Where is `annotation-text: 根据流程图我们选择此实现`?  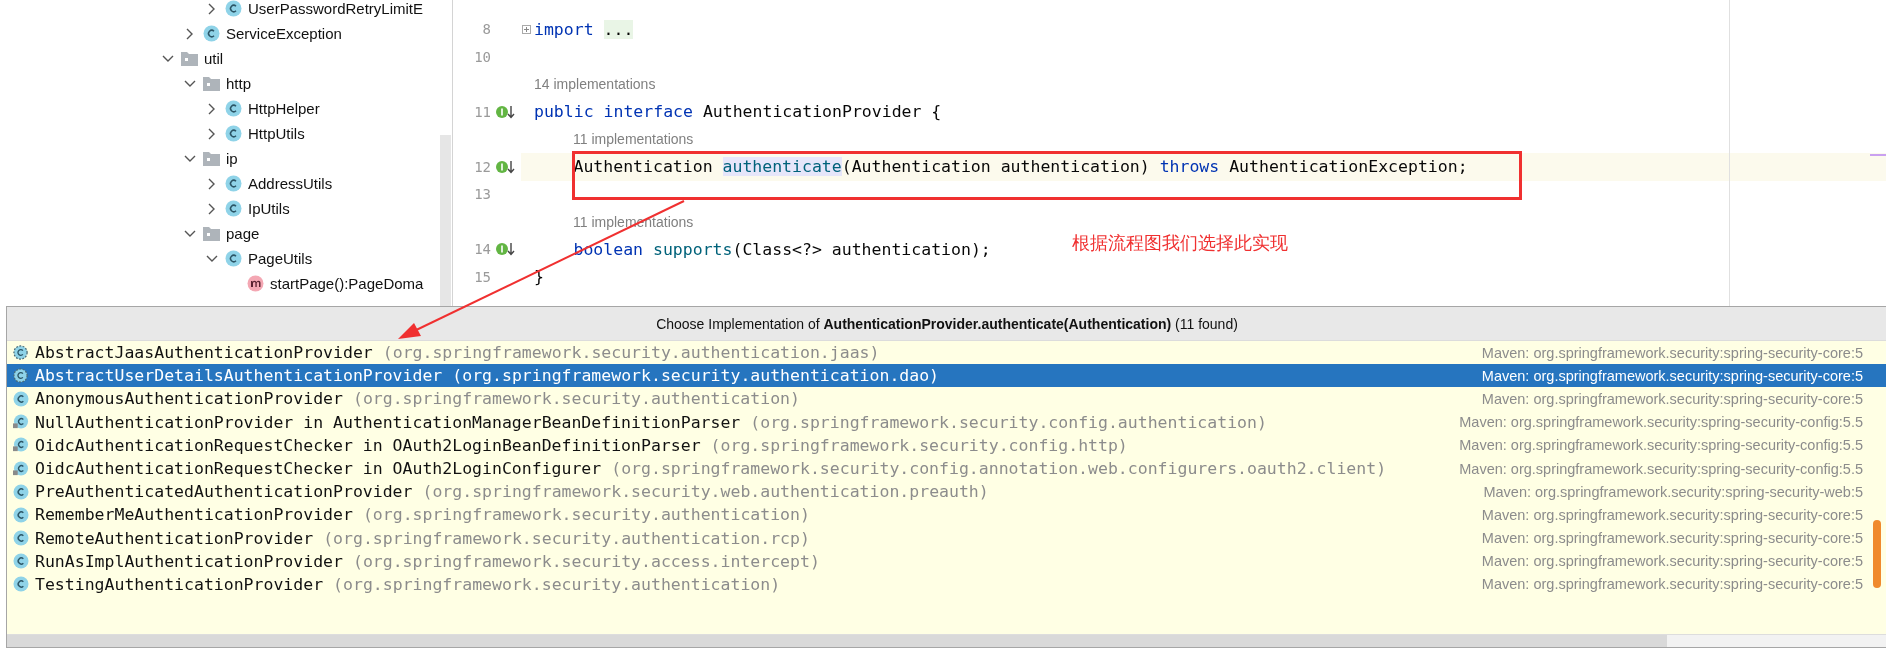 annotation-text: 根据流程图我们选择此实现 is located at coordinates (1180, 243).